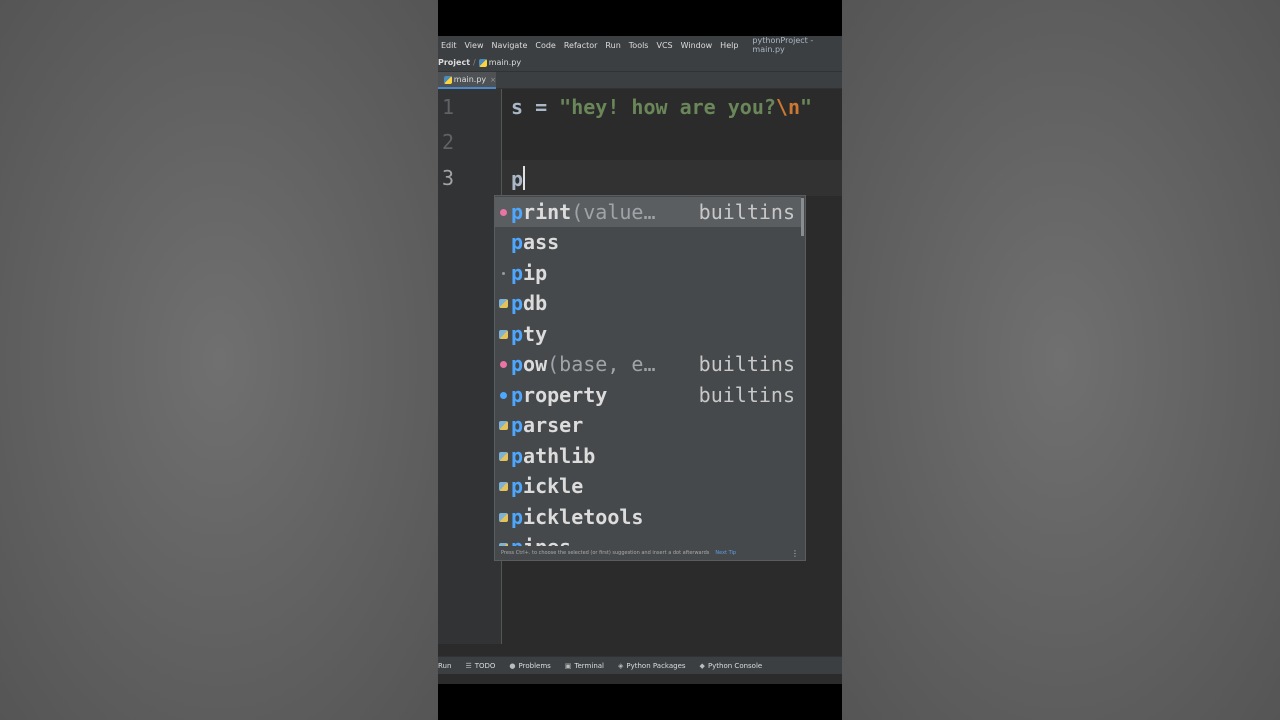 The width and height of the screenshot is (1280, 720). I want to click on completion-item-print: p rint (value… builtins, so click(648, 212).